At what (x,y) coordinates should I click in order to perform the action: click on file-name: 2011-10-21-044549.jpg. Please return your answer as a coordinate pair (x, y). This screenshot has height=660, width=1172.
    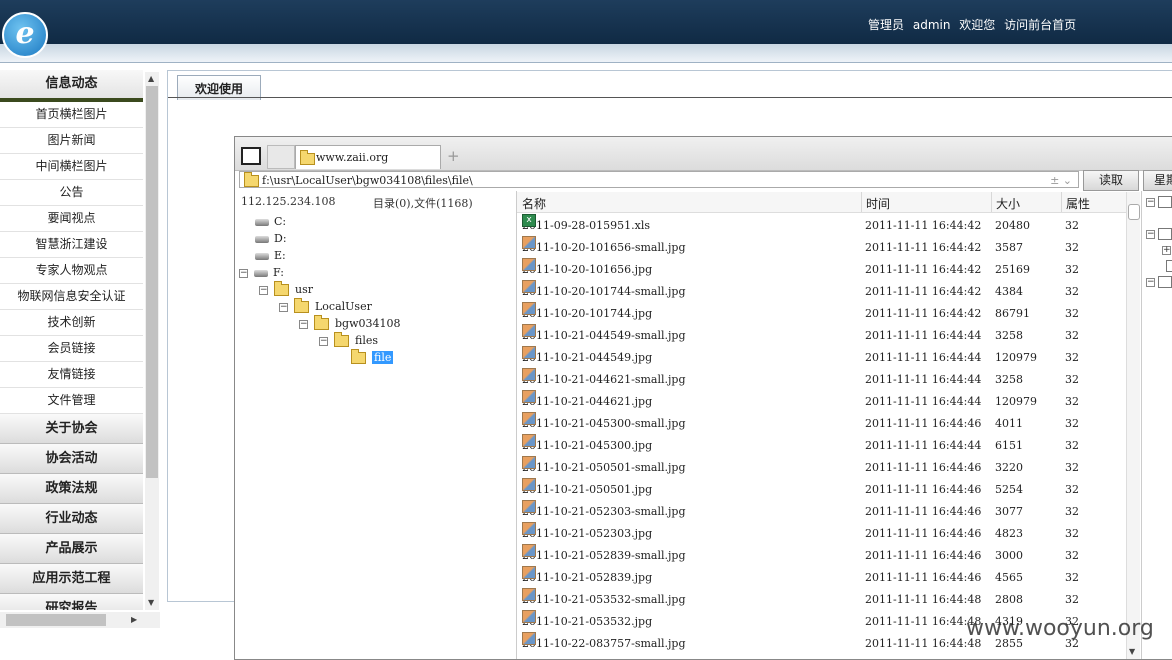
    Looking at the image, I should click on (587, 357).